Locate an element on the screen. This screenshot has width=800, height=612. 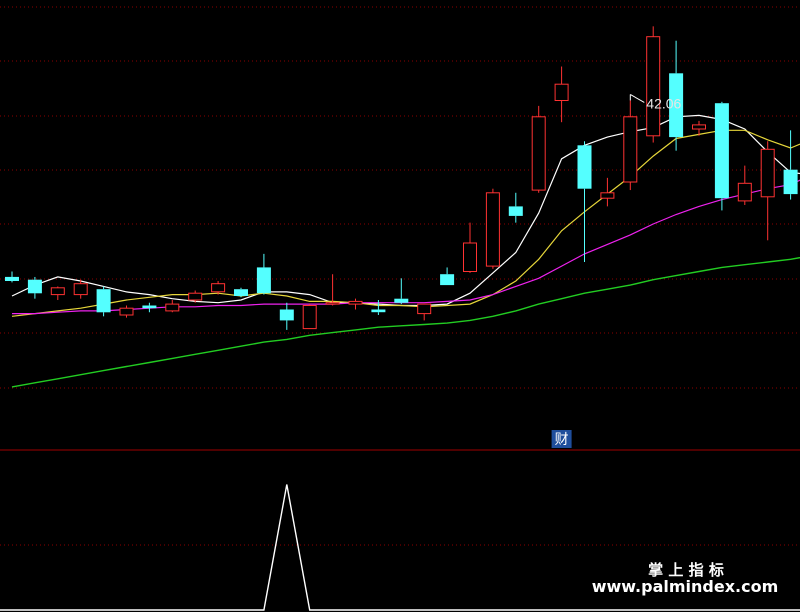
watermark: 掌 上 指 标 www.palmindex.com is located at coordinates (685, 578).